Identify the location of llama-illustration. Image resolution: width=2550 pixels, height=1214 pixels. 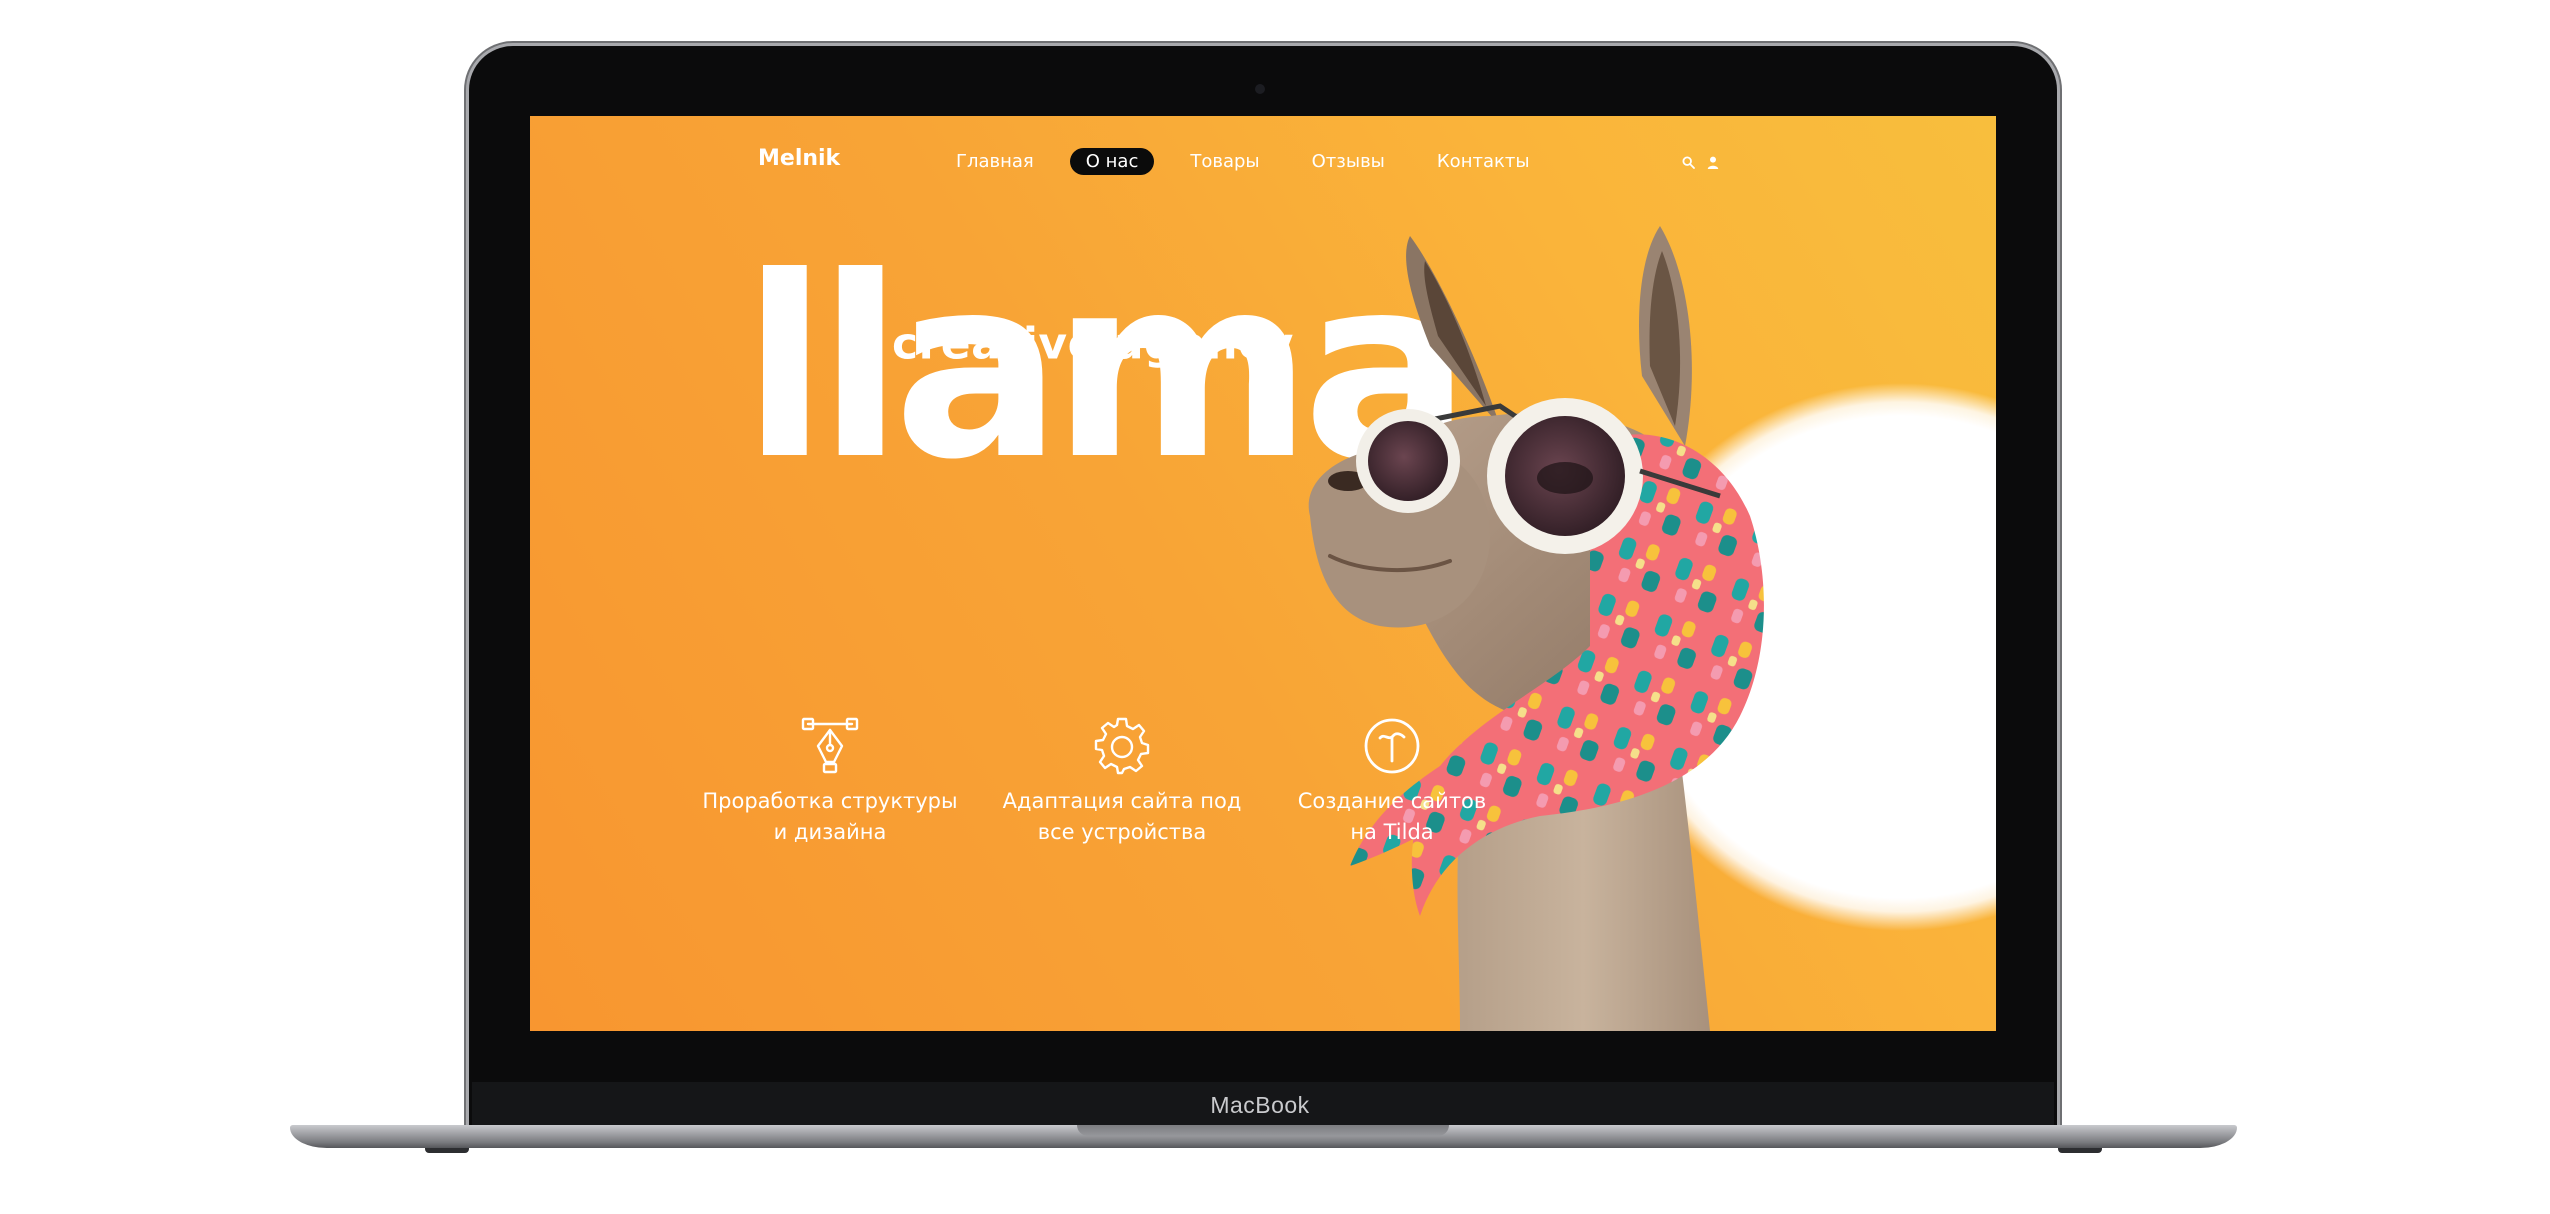
(1536, 628).